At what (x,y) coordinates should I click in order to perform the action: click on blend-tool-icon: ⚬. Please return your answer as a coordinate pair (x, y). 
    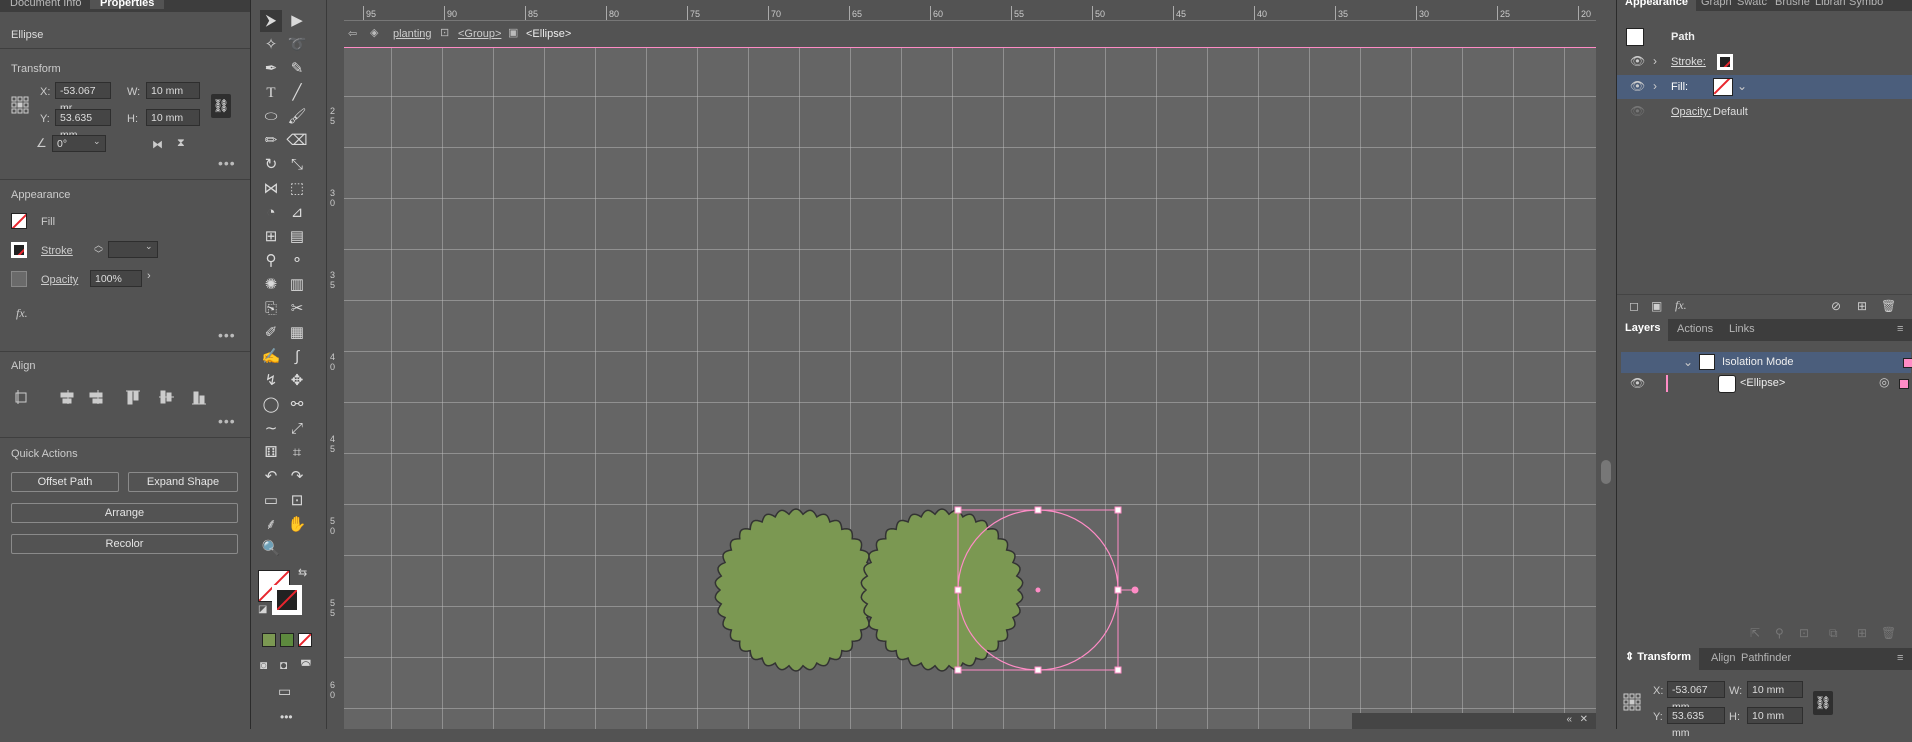
    Looking at the image, I should click on (297, 261).